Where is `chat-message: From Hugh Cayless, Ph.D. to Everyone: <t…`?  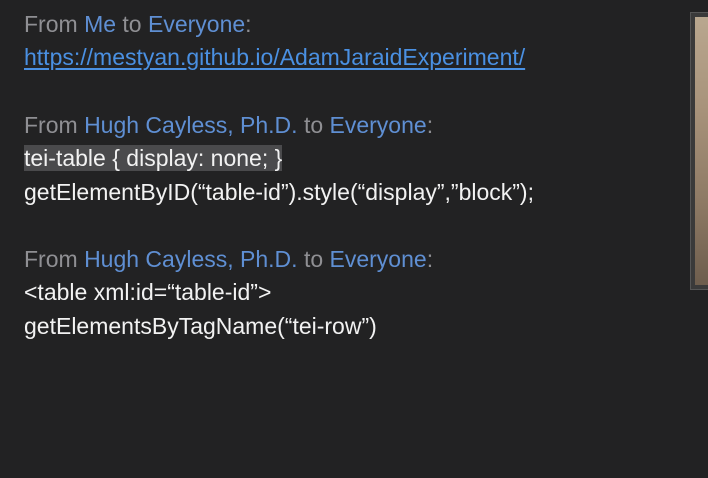
chat-message: From Hugh Cayless, Ph.D. to Everyone: <t… is located at coordinates (228, 293).